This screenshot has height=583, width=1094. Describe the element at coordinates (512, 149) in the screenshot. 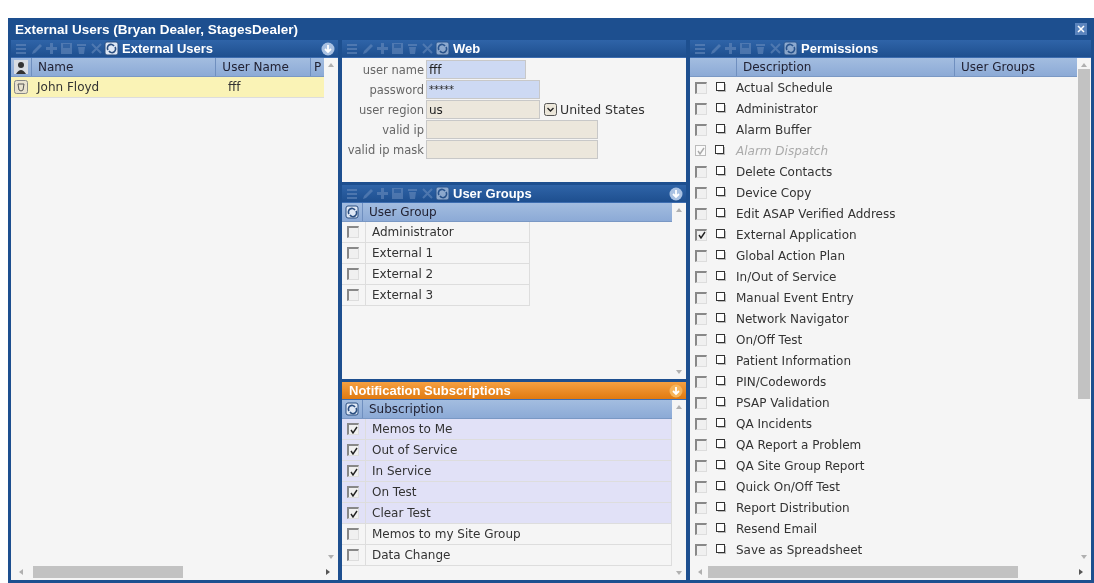

I see `input-field` at that location.